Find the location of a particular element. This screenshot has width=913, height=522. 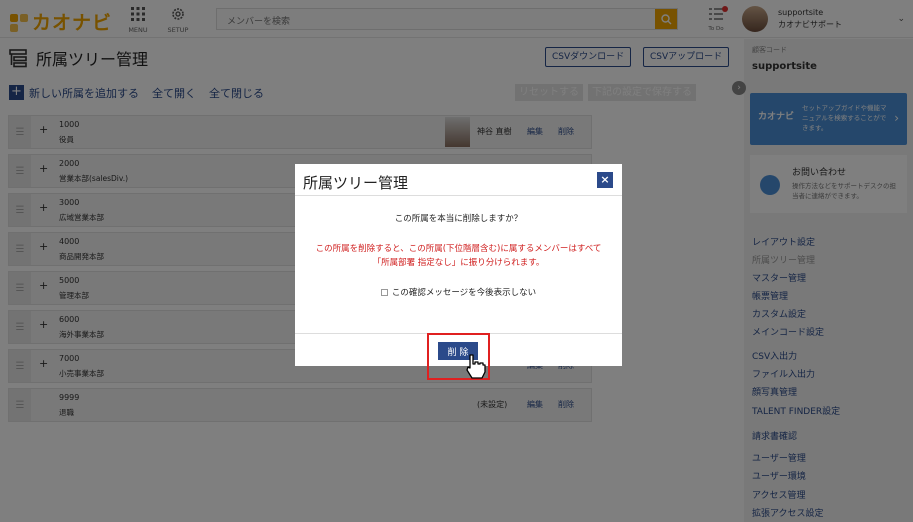

checkbox-icon is located at coordinates (384, 292).